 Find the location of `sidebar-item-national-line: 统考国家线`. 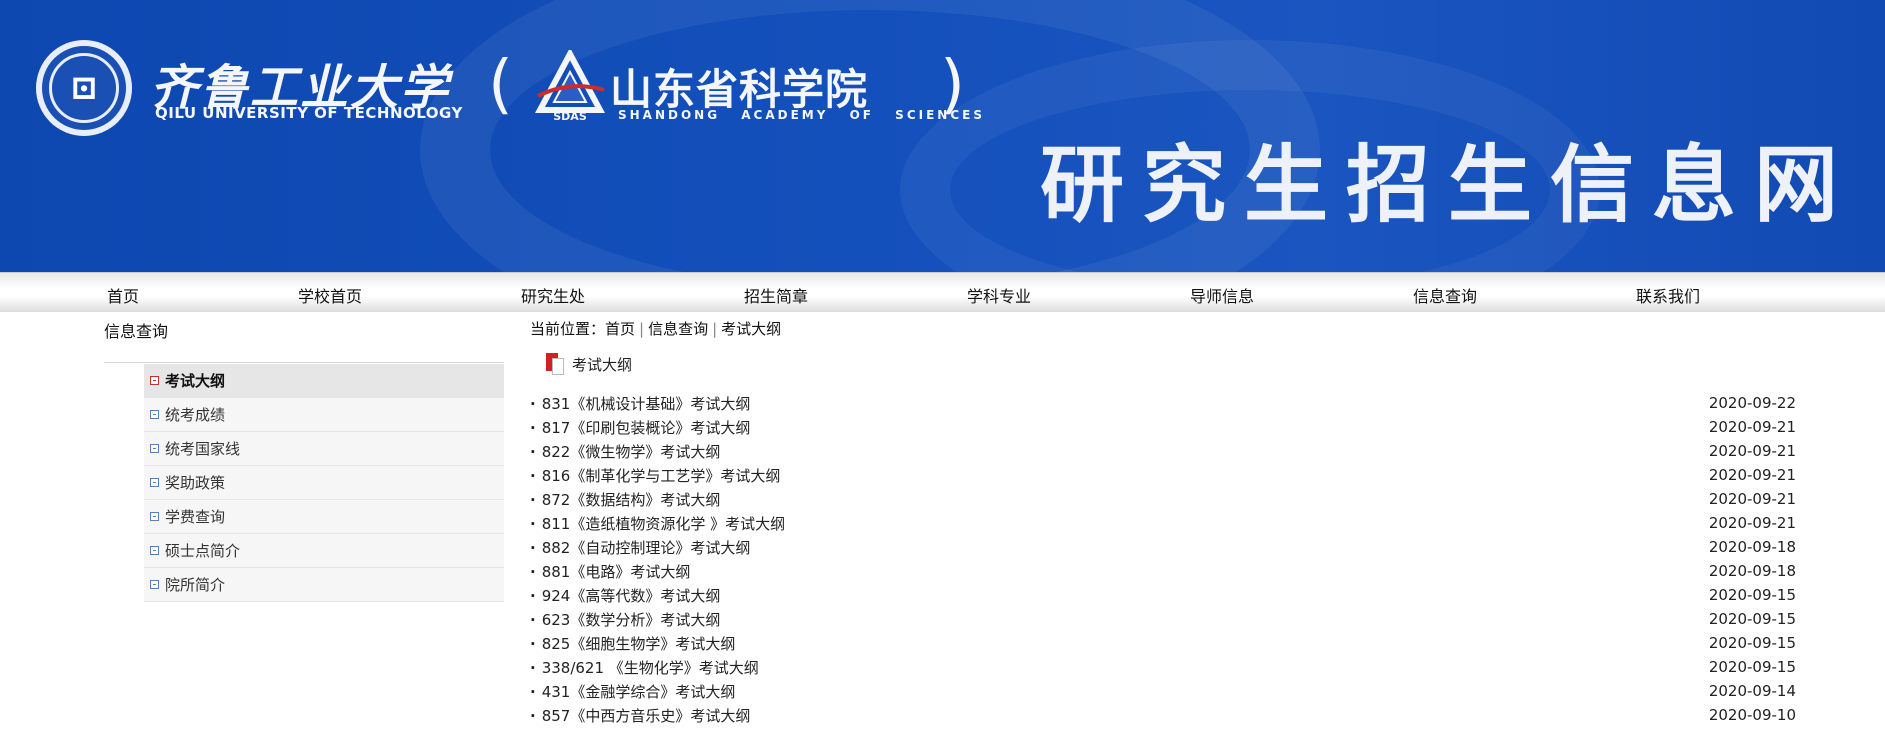

sidebar-item-national-line: 统考国家线 is located at coordinates (324, 449).